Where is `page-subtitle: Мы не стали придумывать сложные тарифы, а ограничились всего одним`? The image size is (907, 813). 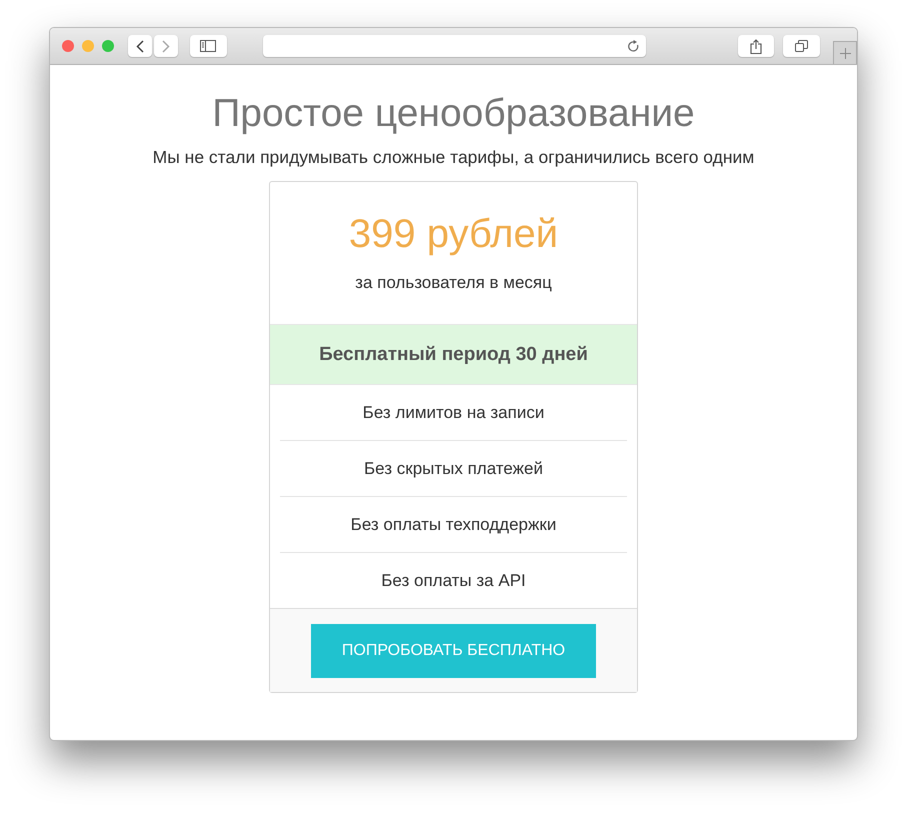 page-subtitle: Мы не стали придумывать сложные тарифы, а ограничились всего одним is located at coordinates (453, 157).